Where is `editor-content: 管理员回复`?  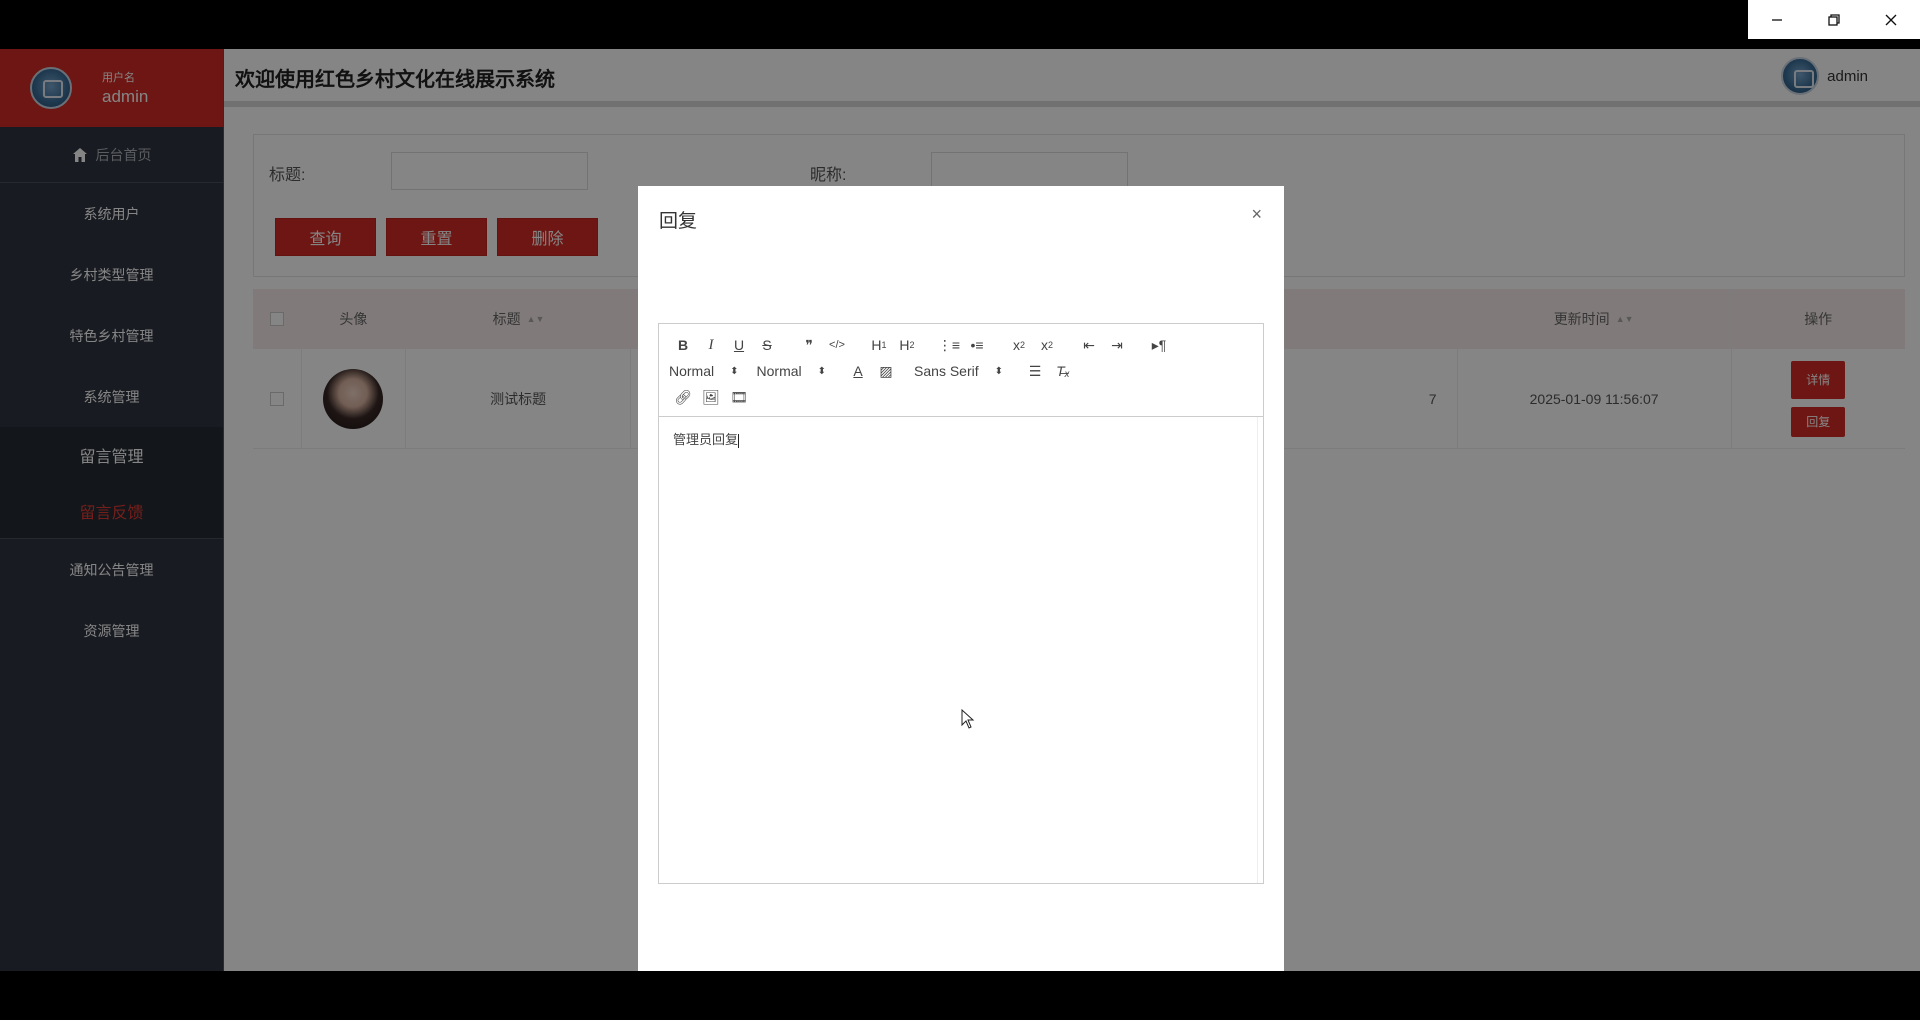 editor-content: 管理员回复 is located at coordinates (961, 650).